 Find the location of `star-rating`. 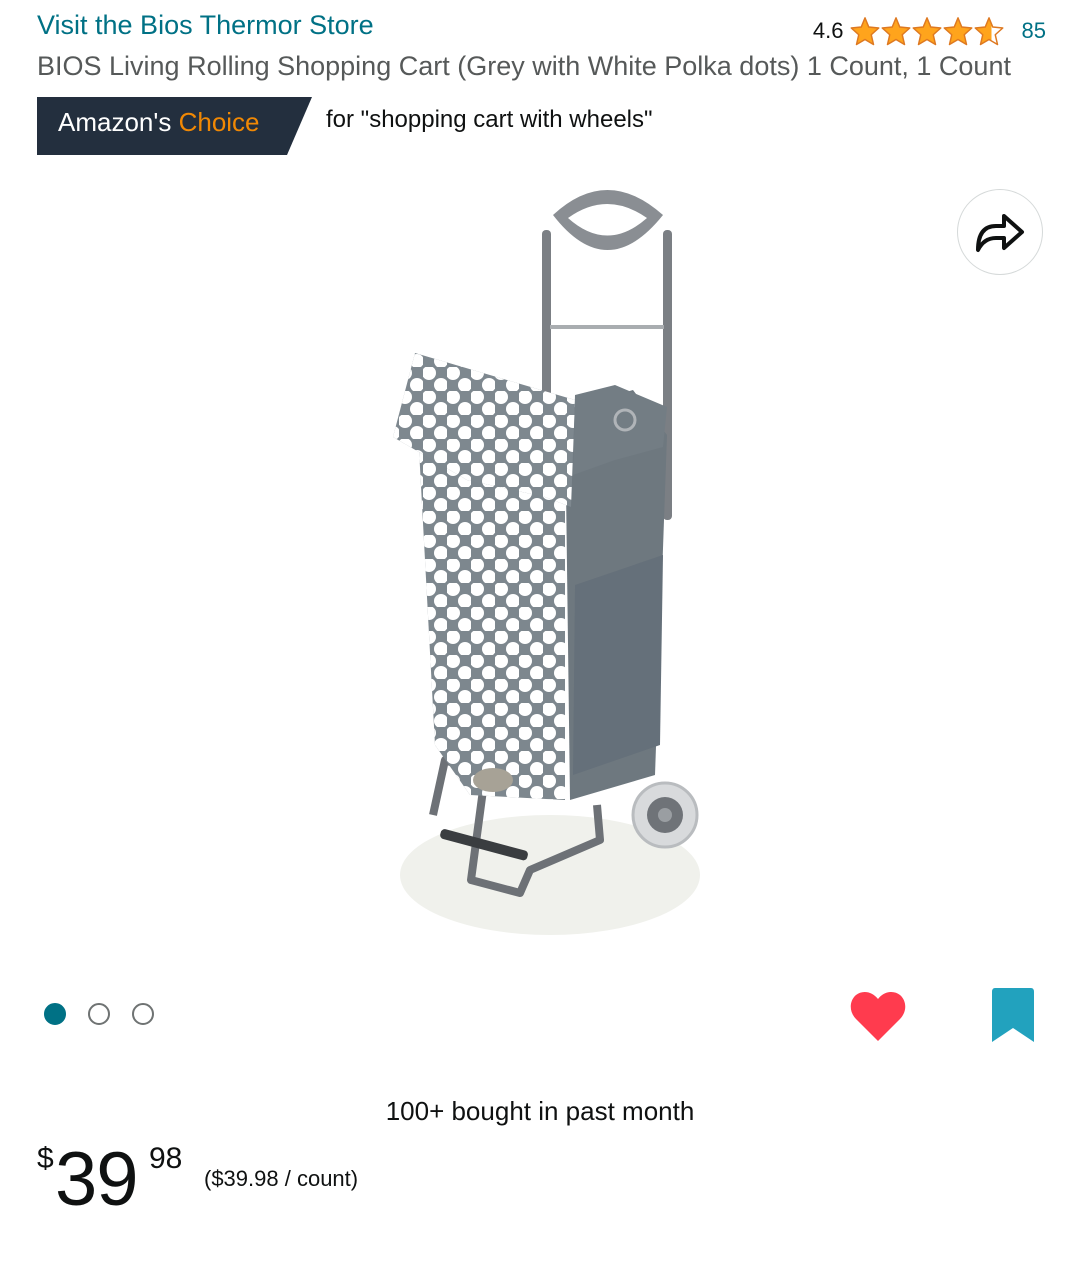

star-rating is located at coordinates (927, 31).